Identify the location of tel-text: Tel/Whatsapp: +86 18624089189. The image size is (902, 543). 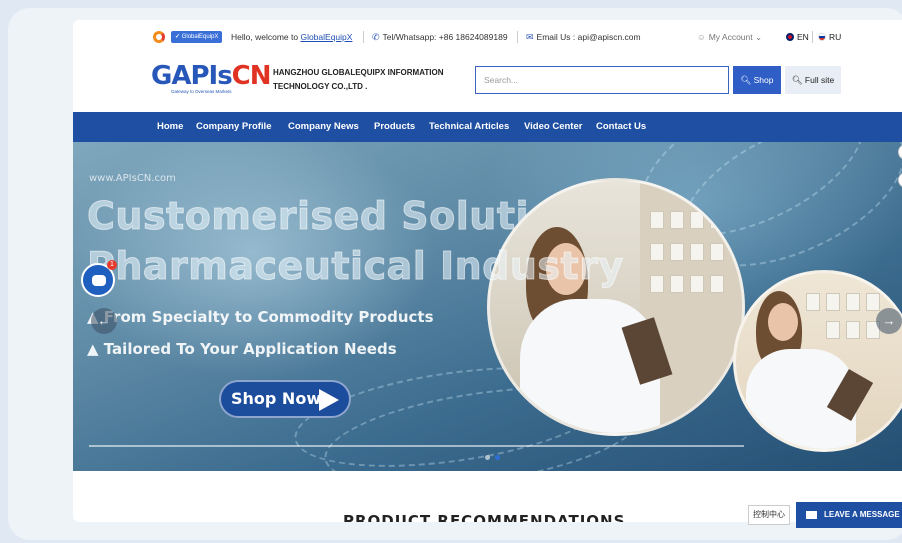
(445, 37).